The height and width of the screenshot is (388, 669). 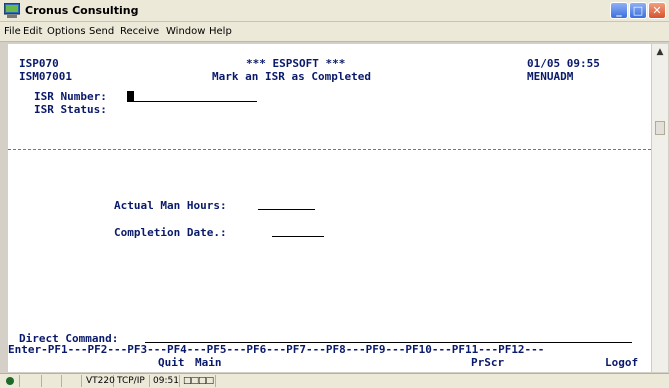 I want to click on pf12-label: Logof, so click(x=621, y=362).